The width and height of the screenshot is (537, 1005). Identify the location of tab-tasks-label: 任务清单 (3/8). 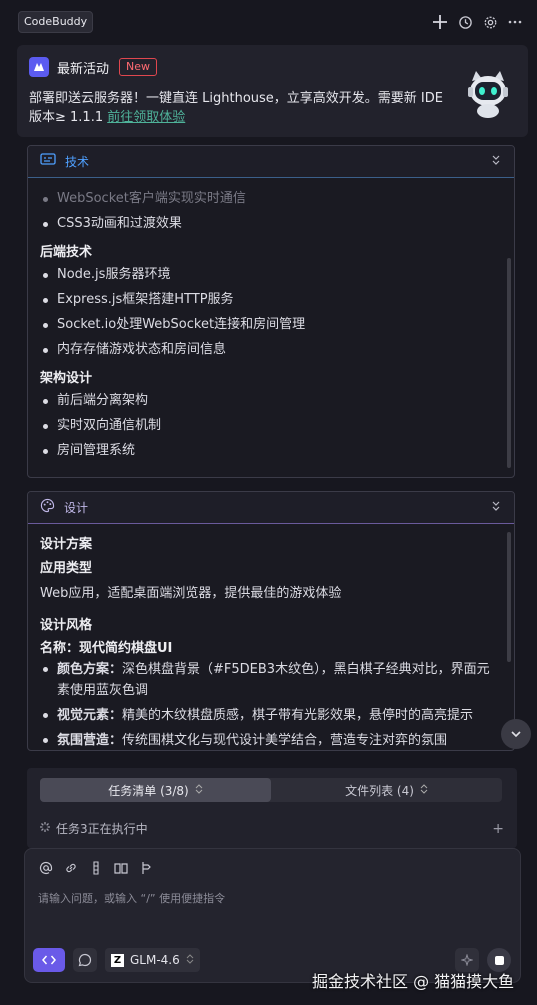
(148, 790).